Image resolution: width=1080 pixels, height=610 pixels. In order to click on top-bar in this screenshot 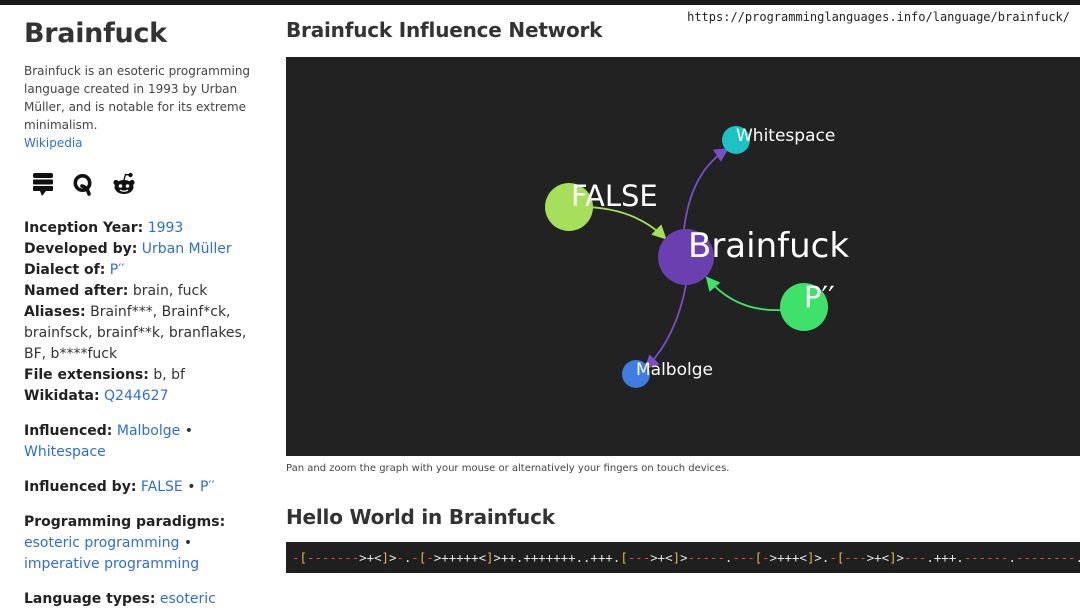, I will do `click(540, 2)`.